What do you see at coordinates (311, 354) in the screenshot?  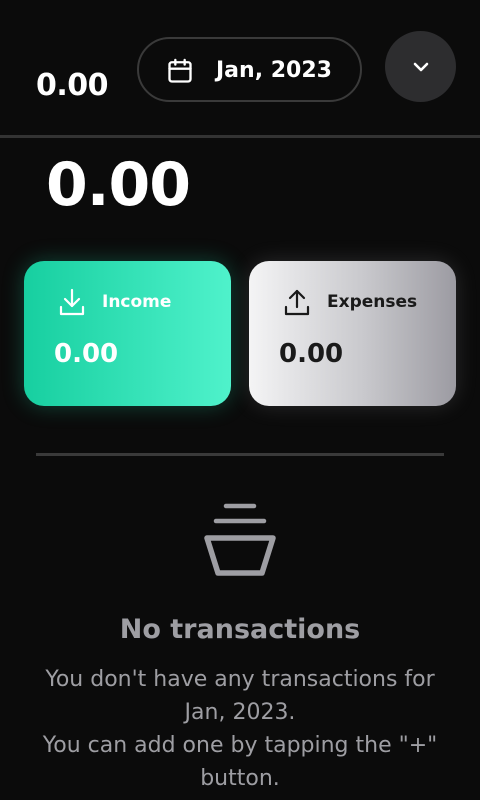 I see `expenses-value: 0.00` at bounding box center [311, 354].